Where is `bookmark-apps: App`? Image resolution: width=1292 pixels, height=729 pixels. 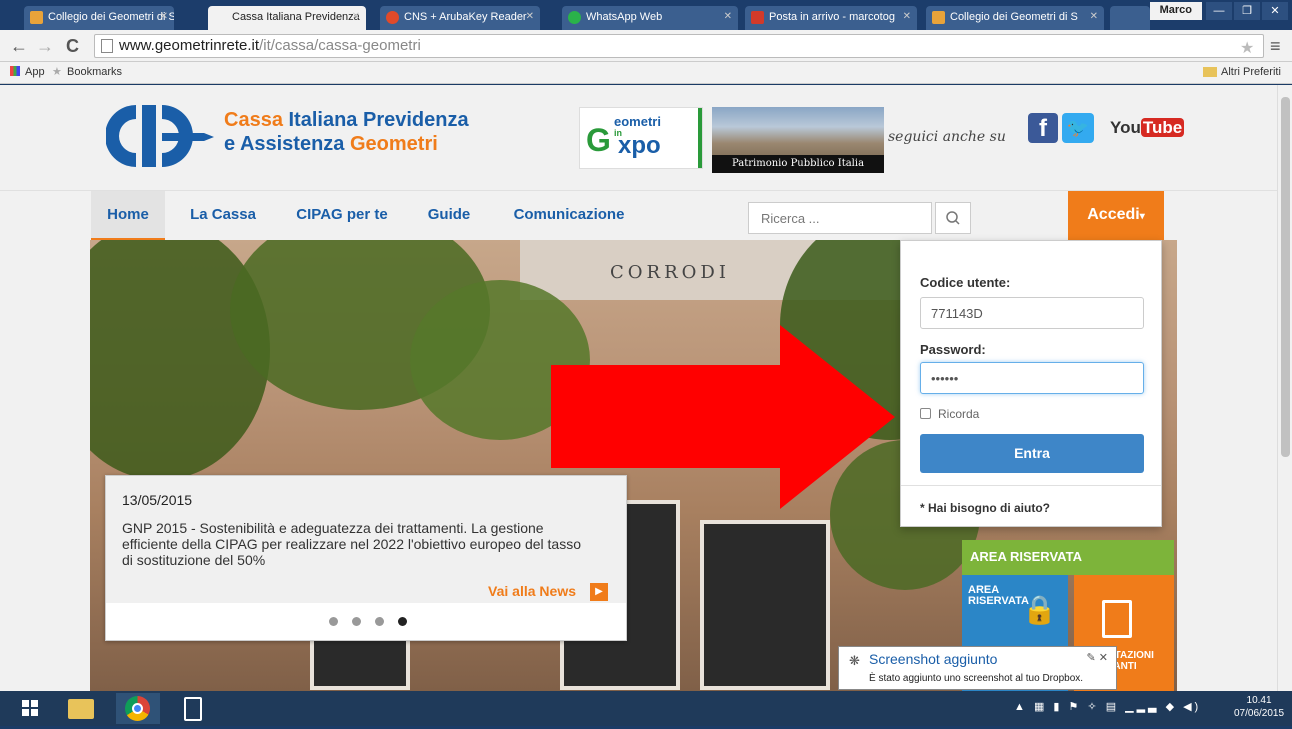 bookmark-apps: App is located at coordinates (35, 72).